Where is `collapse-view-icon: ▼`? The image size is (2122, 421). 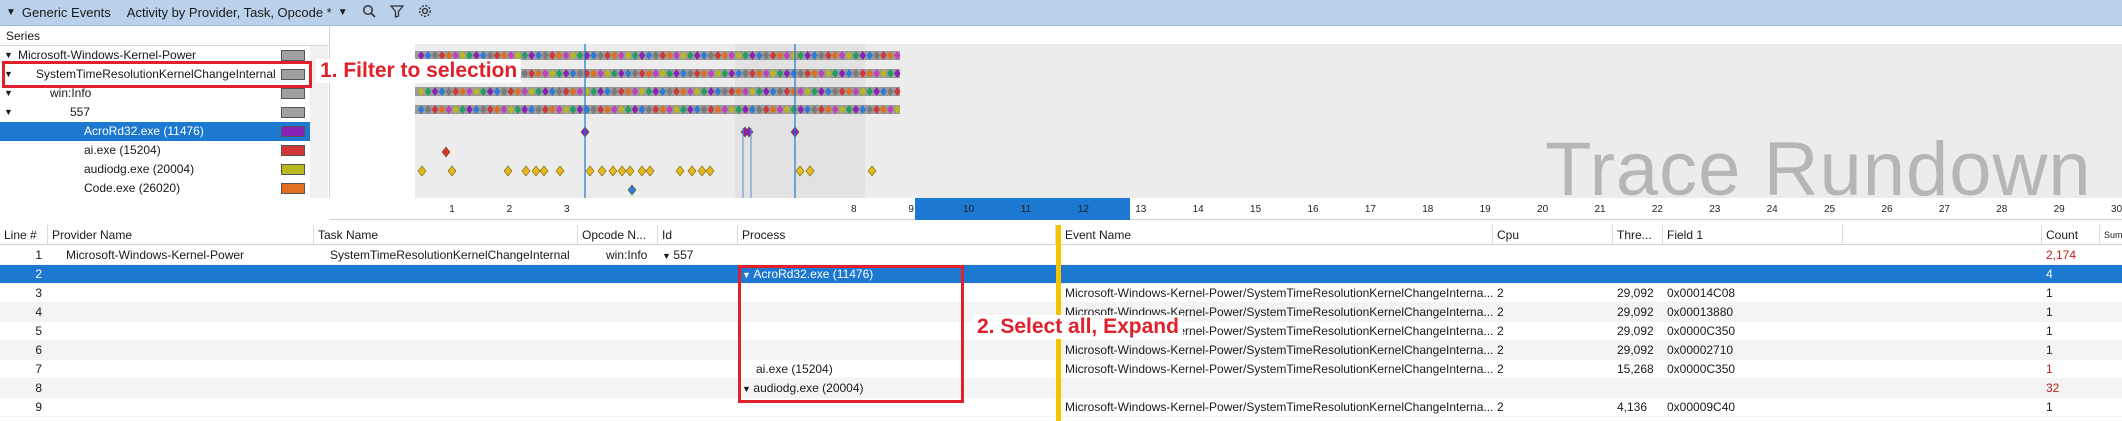 collapse-view-icon: ▼ is located at coordinates (11, 12).